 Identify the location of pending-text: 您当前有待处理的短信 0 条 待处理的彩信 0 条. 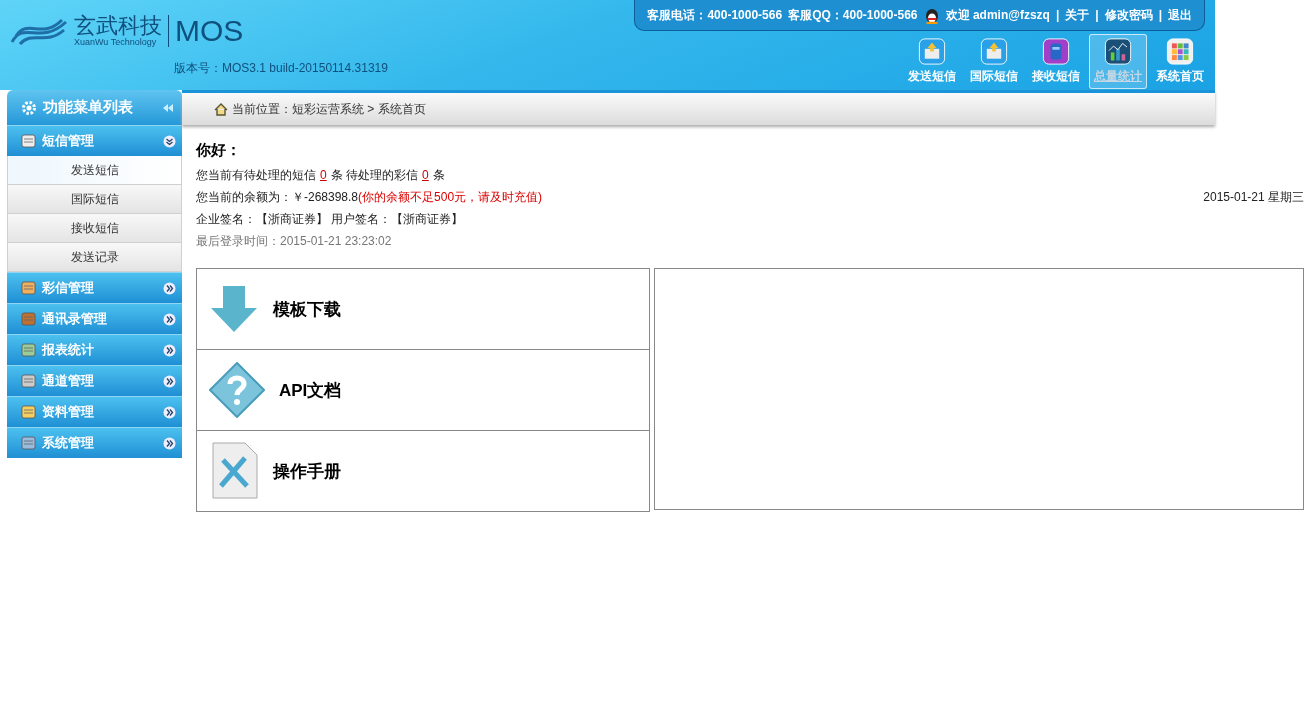
(320, 175).